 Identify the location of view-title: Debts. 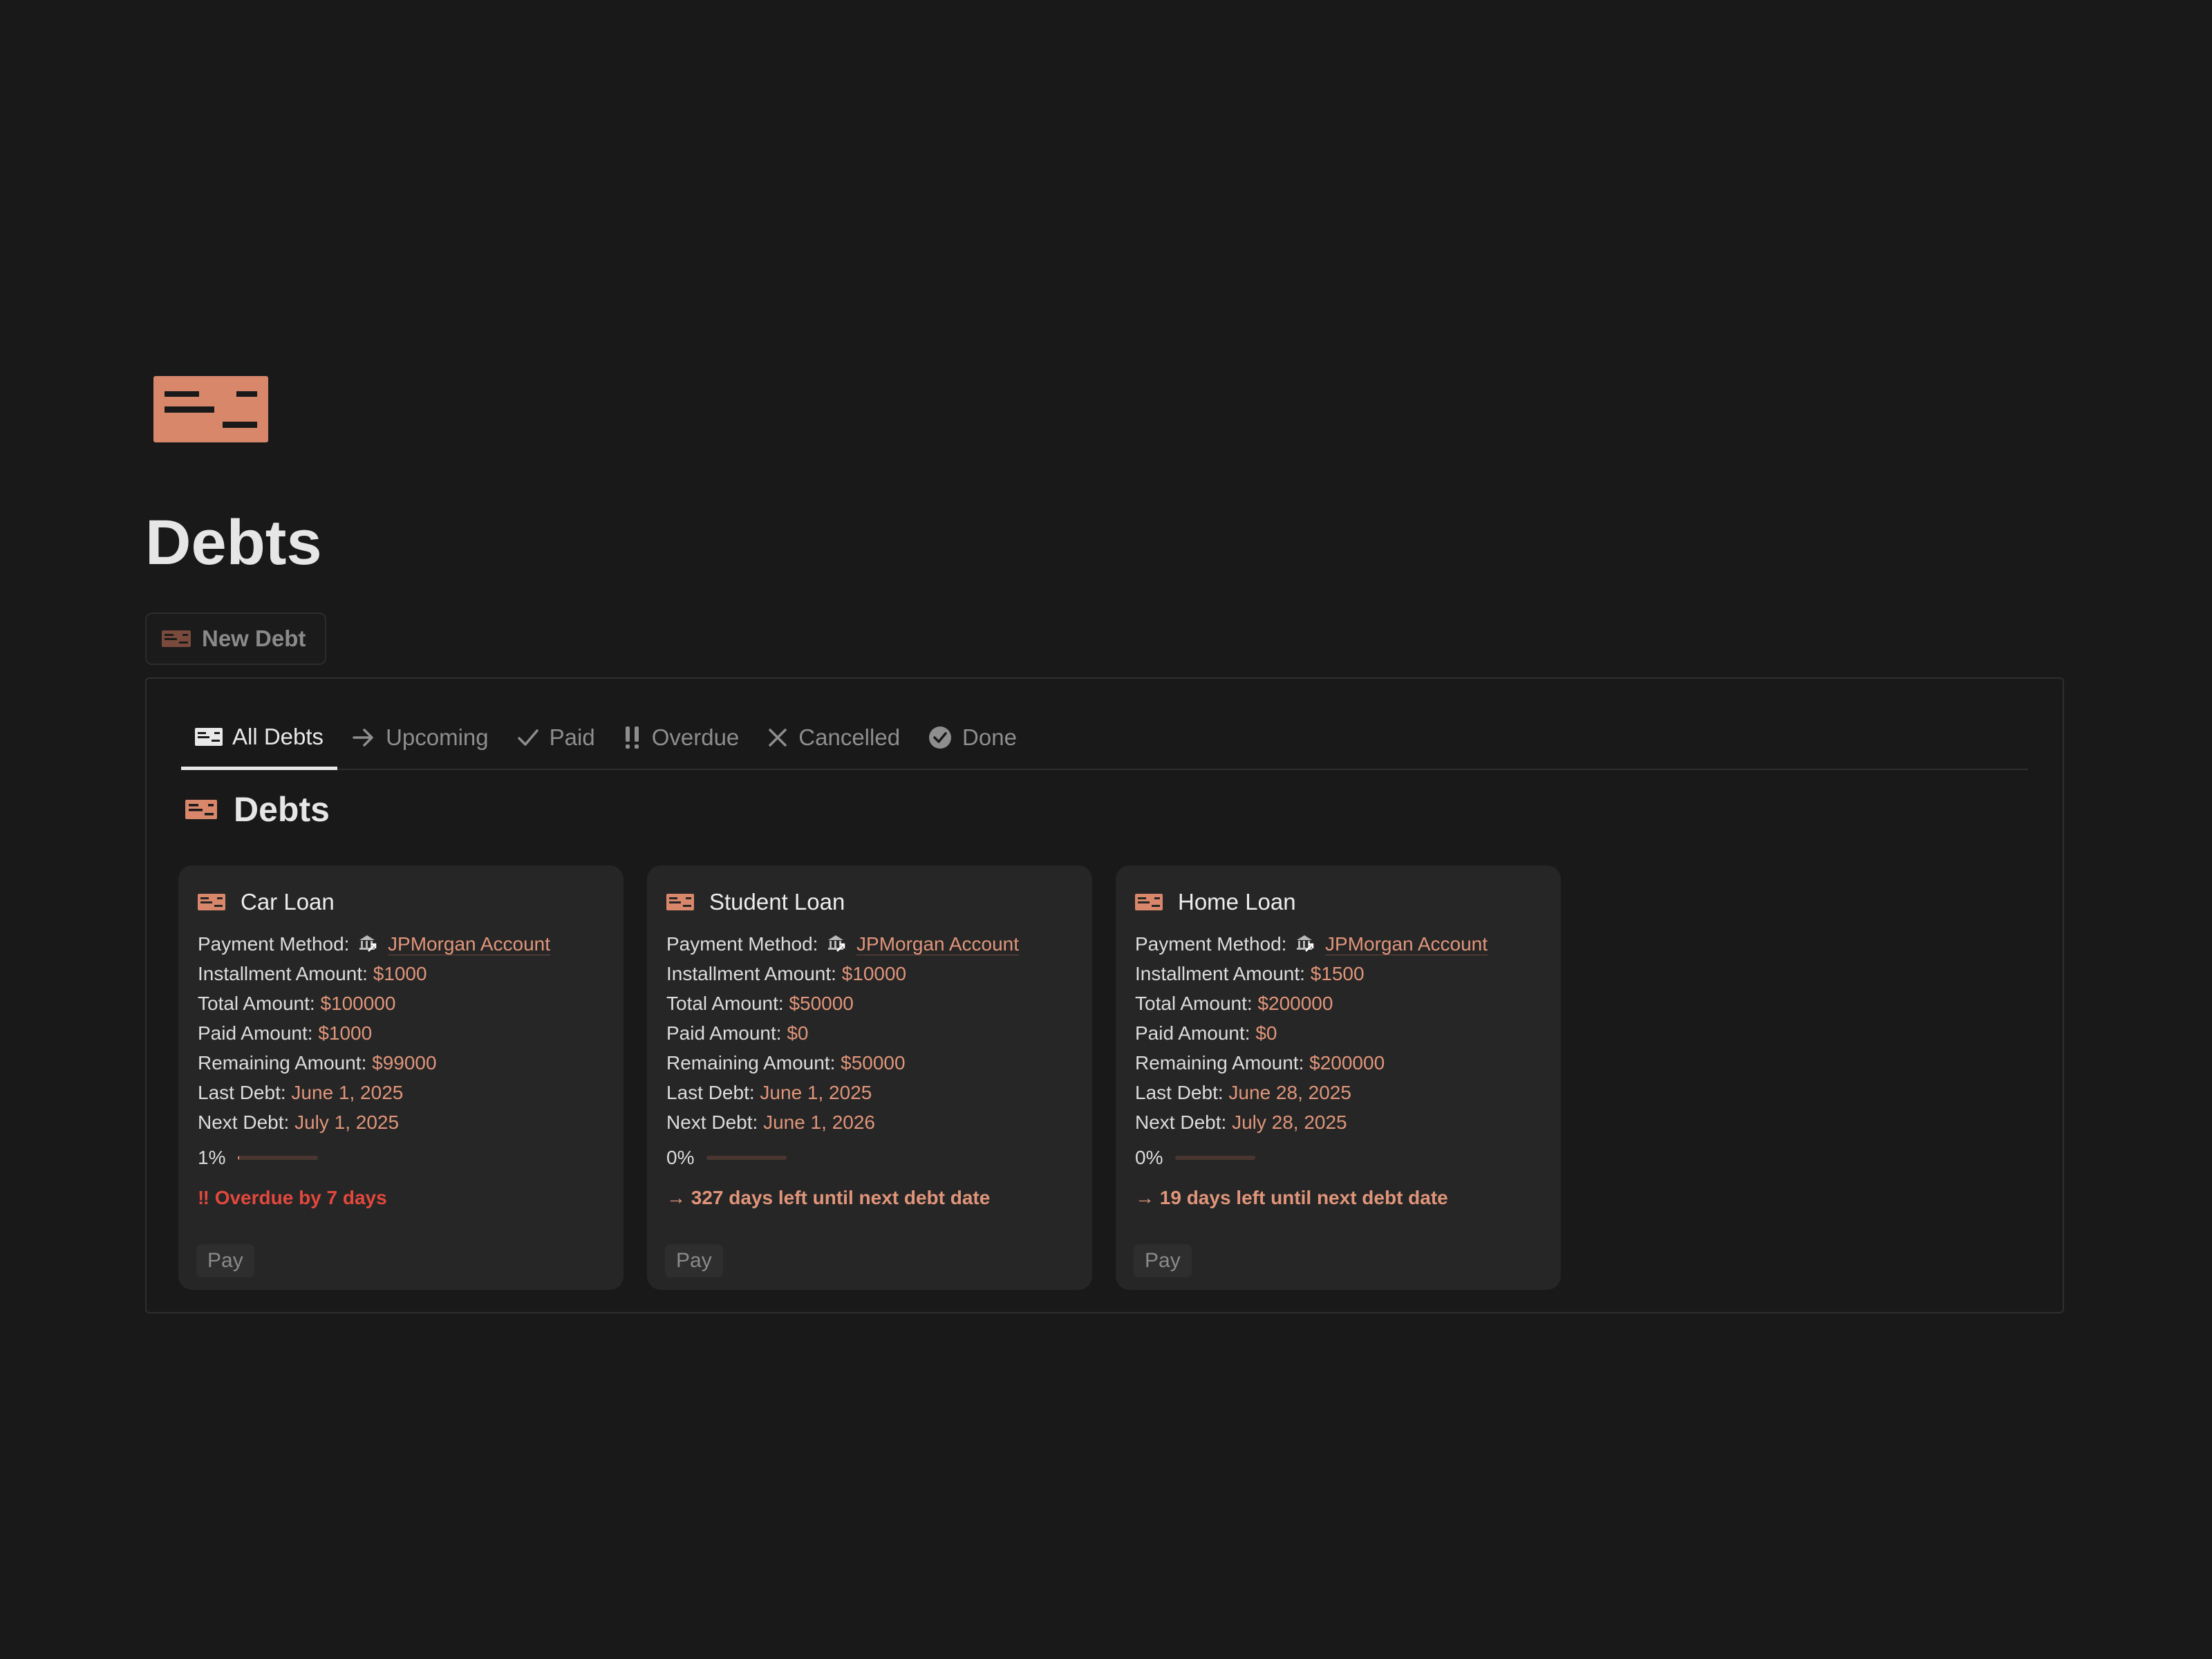
(257, 810).